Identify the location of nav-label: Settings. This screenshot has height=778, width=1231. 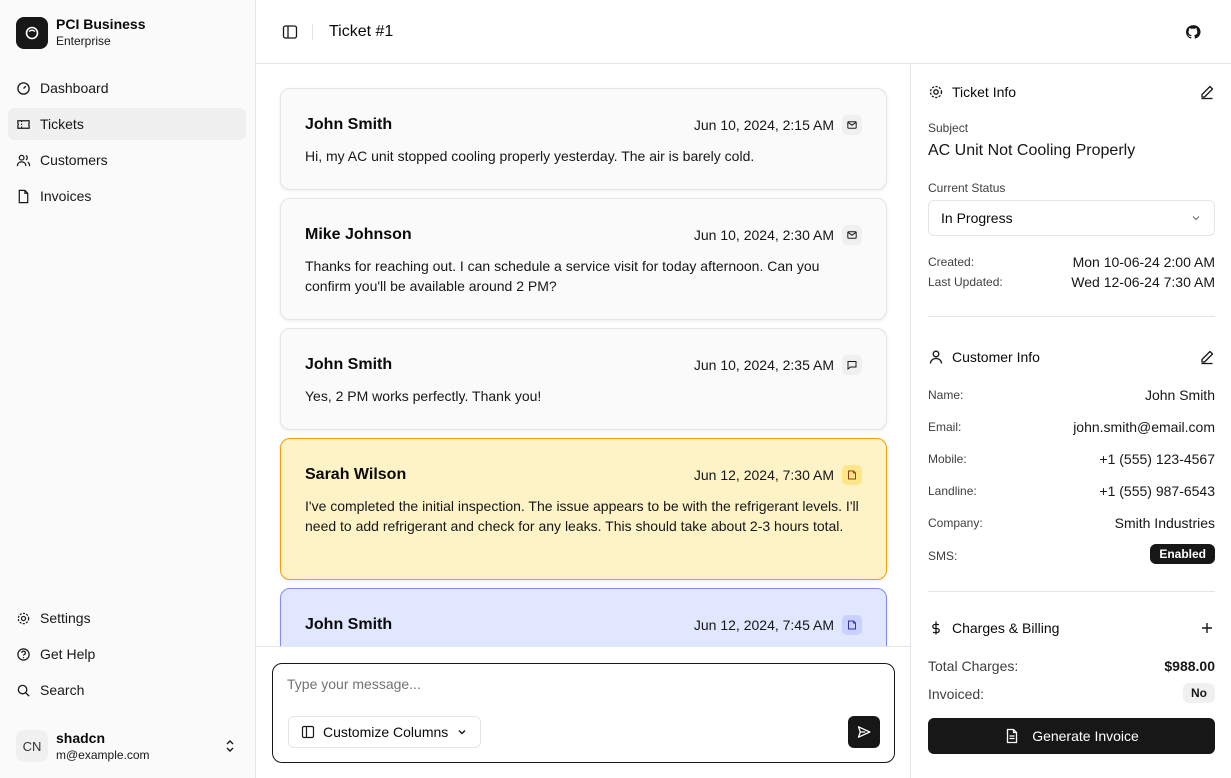
(65, 618).